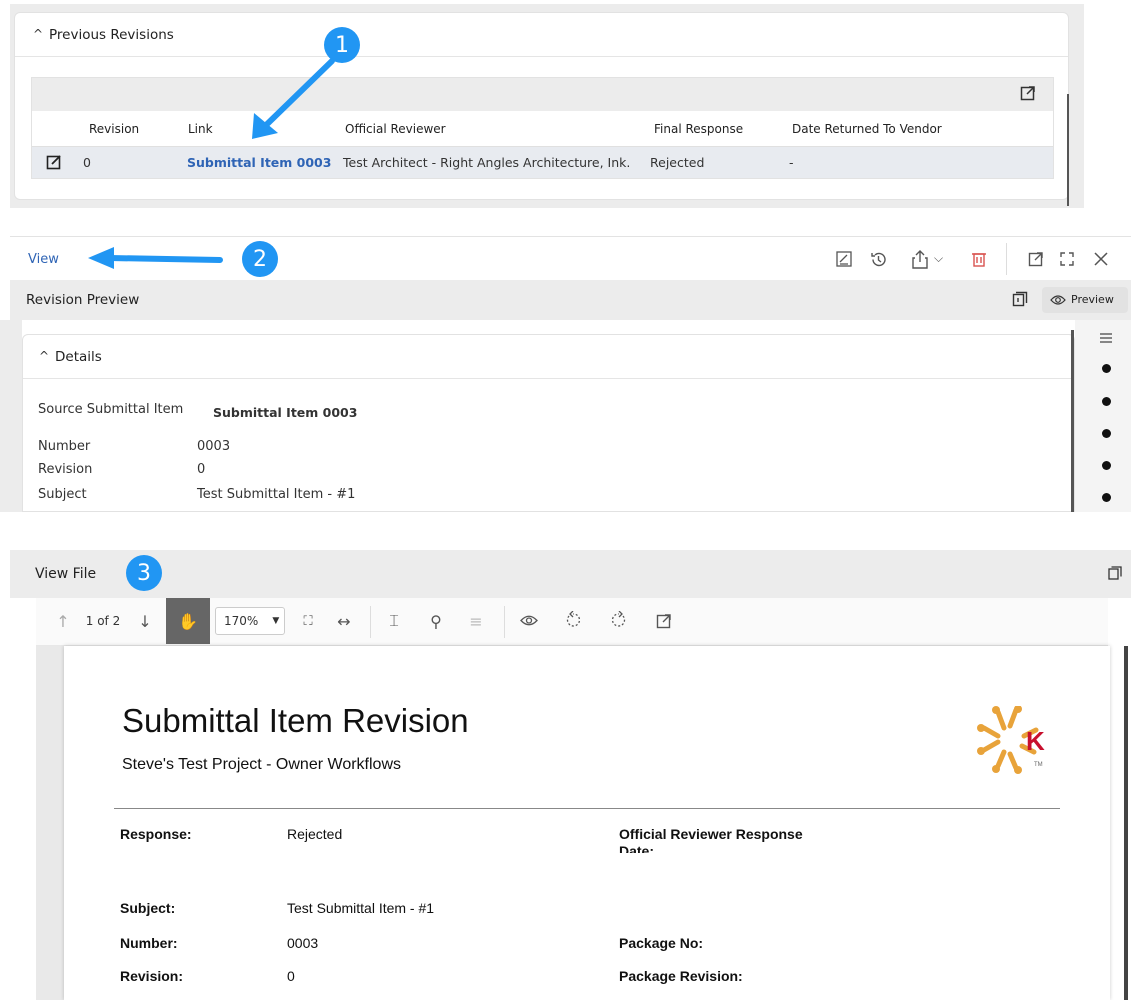 This screenshot has width=1131, height=1000. What do you see at coordinates (344, 621) in the screenshot?
I see `fit-width-icon: ↔` at bounding box center [344, 621].